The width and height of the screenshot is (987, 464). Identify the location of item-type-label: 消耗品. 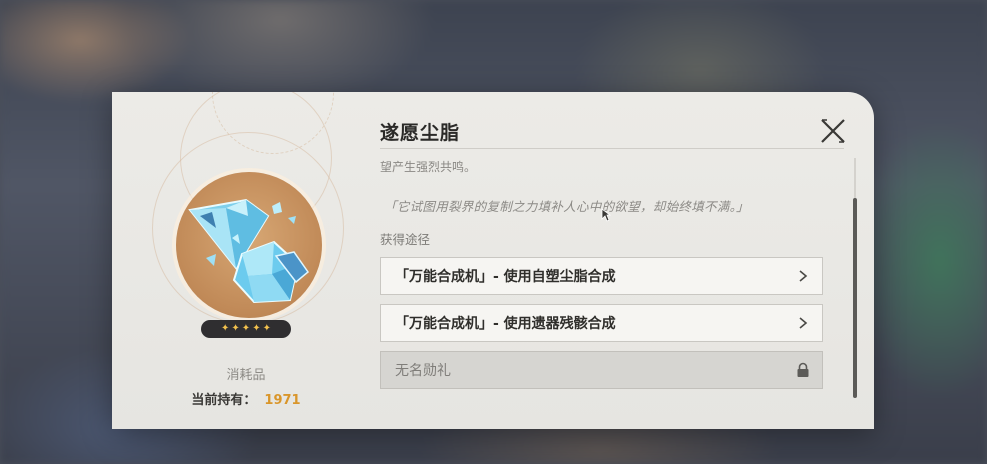
(246, 375).